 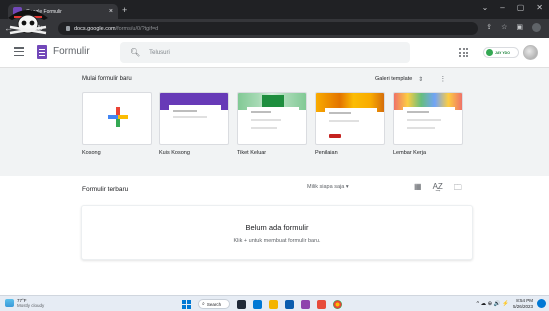 I want to click on template-label: Tiket Keluar, so click(x=252, y=153).